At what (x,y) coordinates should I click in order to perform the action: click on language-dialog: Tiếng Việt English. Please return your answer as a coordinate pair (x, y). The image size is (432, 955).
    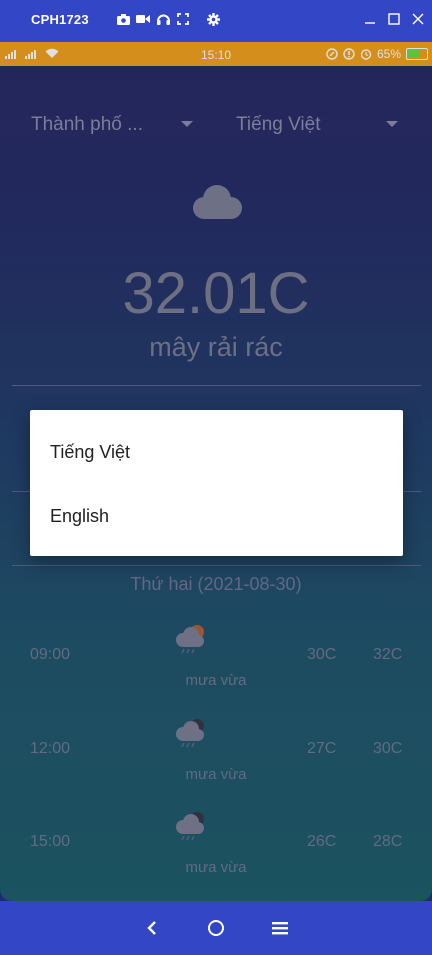
    Looking at the image, I should click on (216, 483).